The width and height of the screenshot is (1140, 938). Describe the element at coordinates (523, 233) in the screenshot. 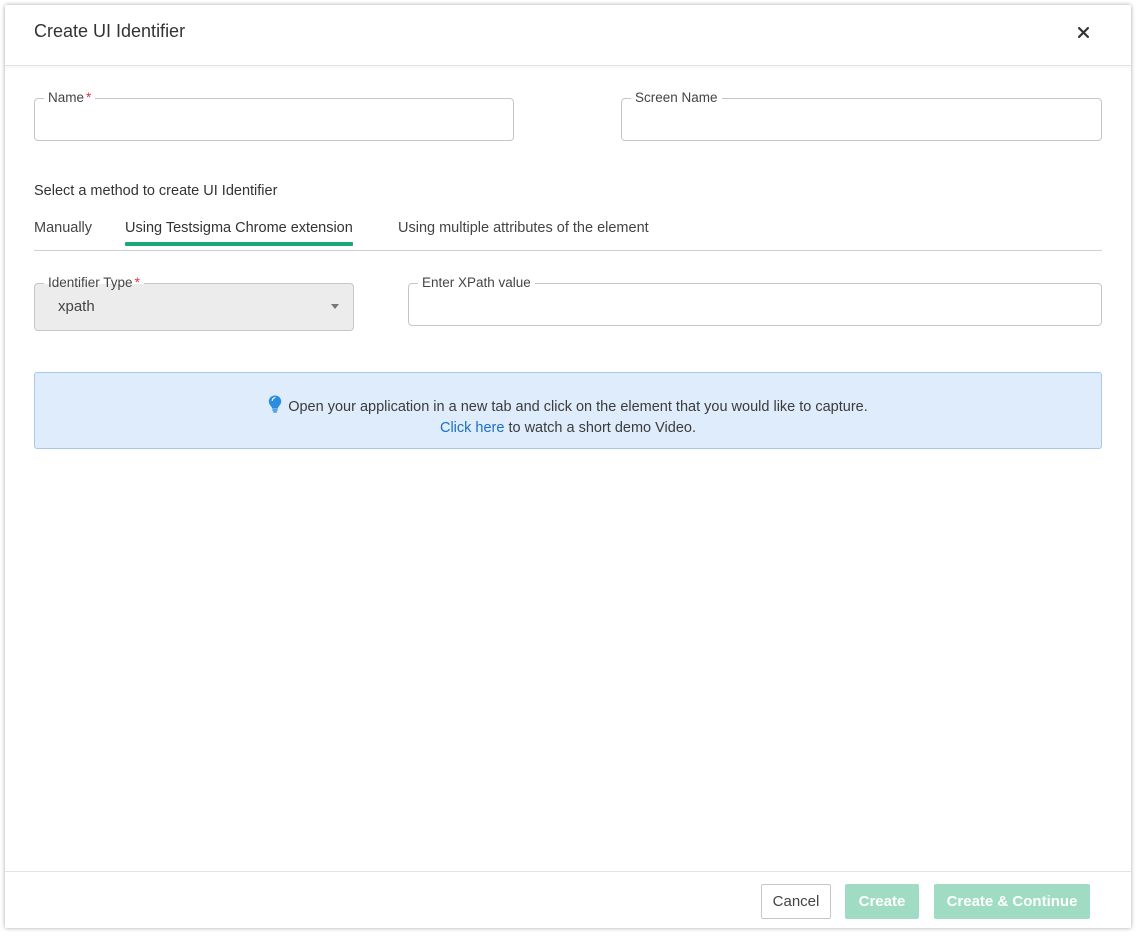

I see `tab-multiple-attributes: Using multiple attributes of the element` at that location.